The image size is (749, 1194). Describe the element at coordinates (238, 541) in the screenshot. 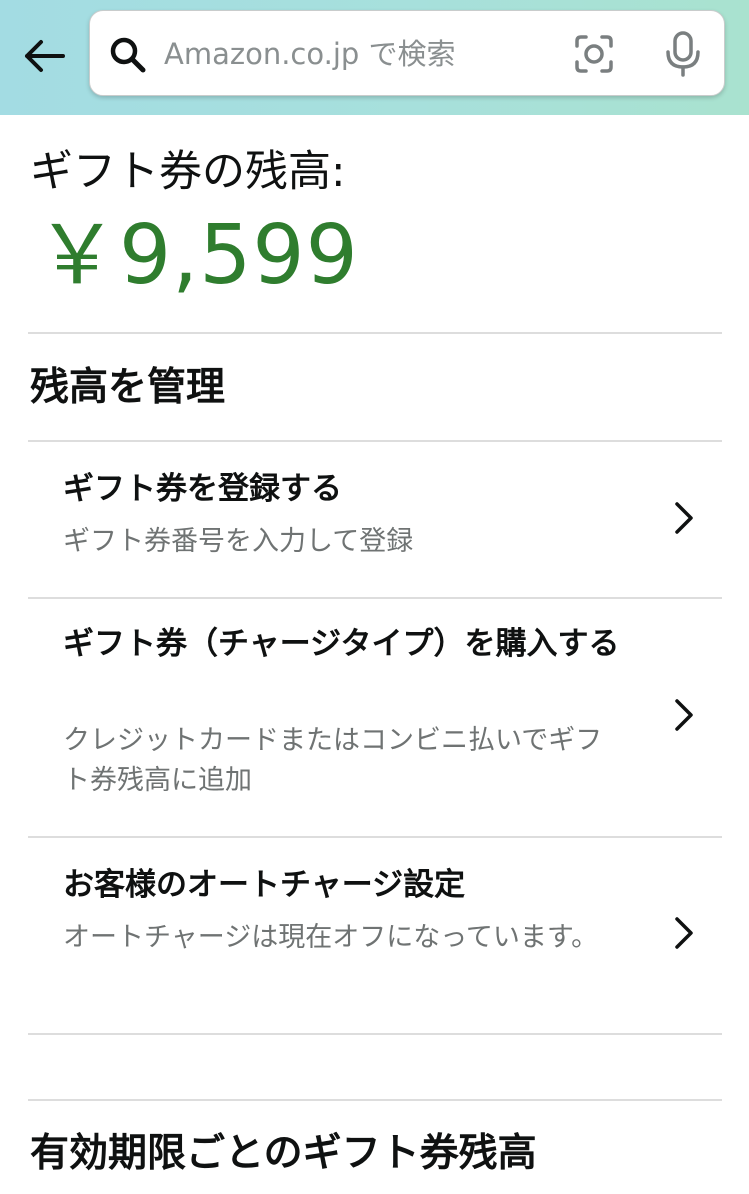

I see `menu-item-description: ギフト券番号を入力して登録` at that location.